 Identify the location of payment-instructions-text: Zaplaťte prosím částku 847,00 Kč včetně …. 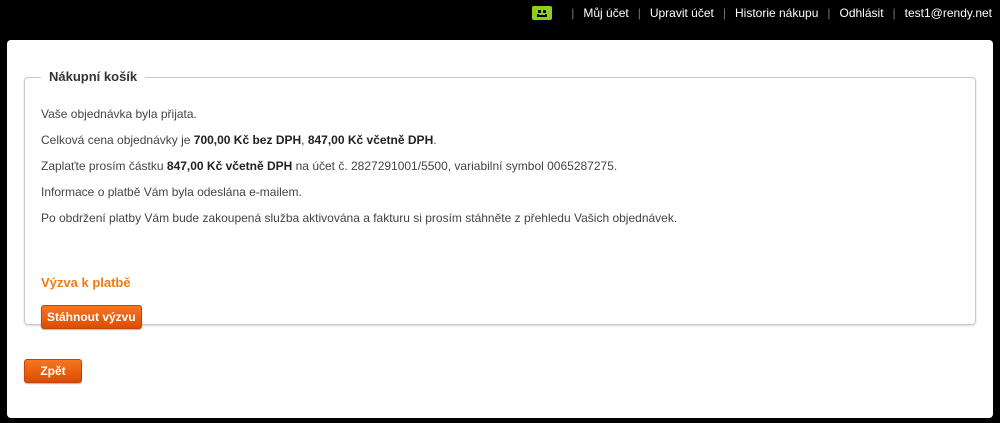
(329, 166).